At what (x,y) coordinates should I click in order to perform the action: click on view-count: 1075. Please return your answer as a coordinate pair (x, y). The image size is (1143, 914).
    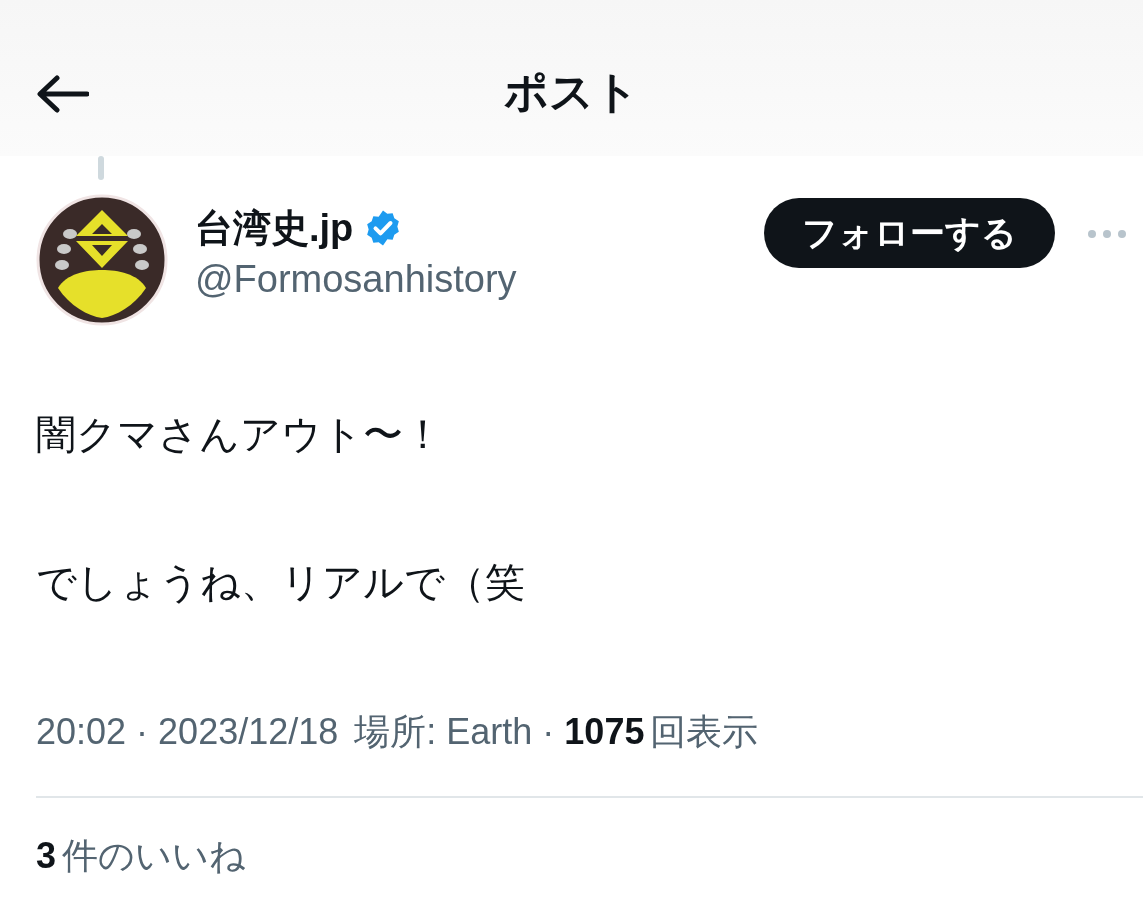
    Looking at the image, I should click on (604, 732).